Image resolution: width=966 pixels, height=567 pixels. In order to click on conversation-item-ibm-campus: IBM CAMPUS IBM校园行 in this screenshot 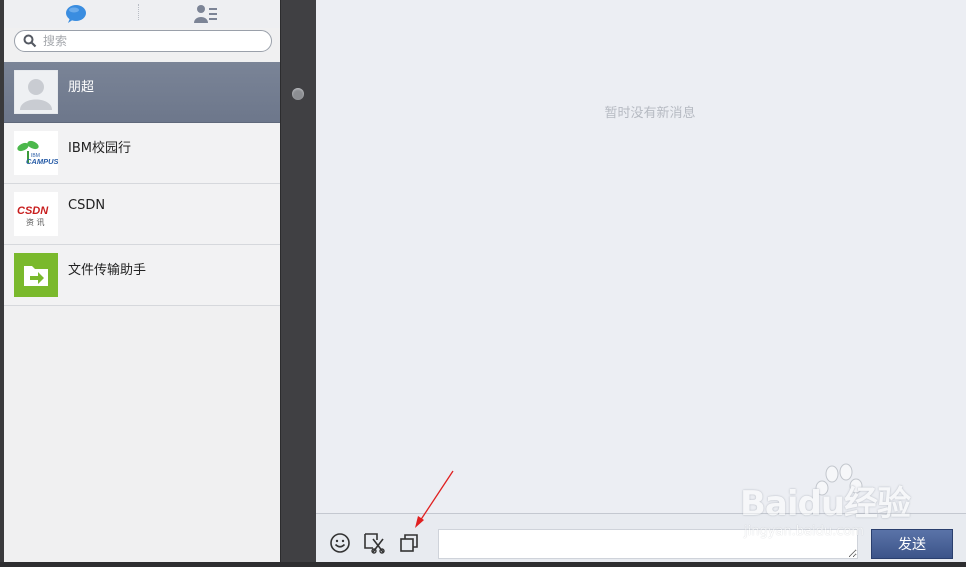, I will do `click(142, 153)`.